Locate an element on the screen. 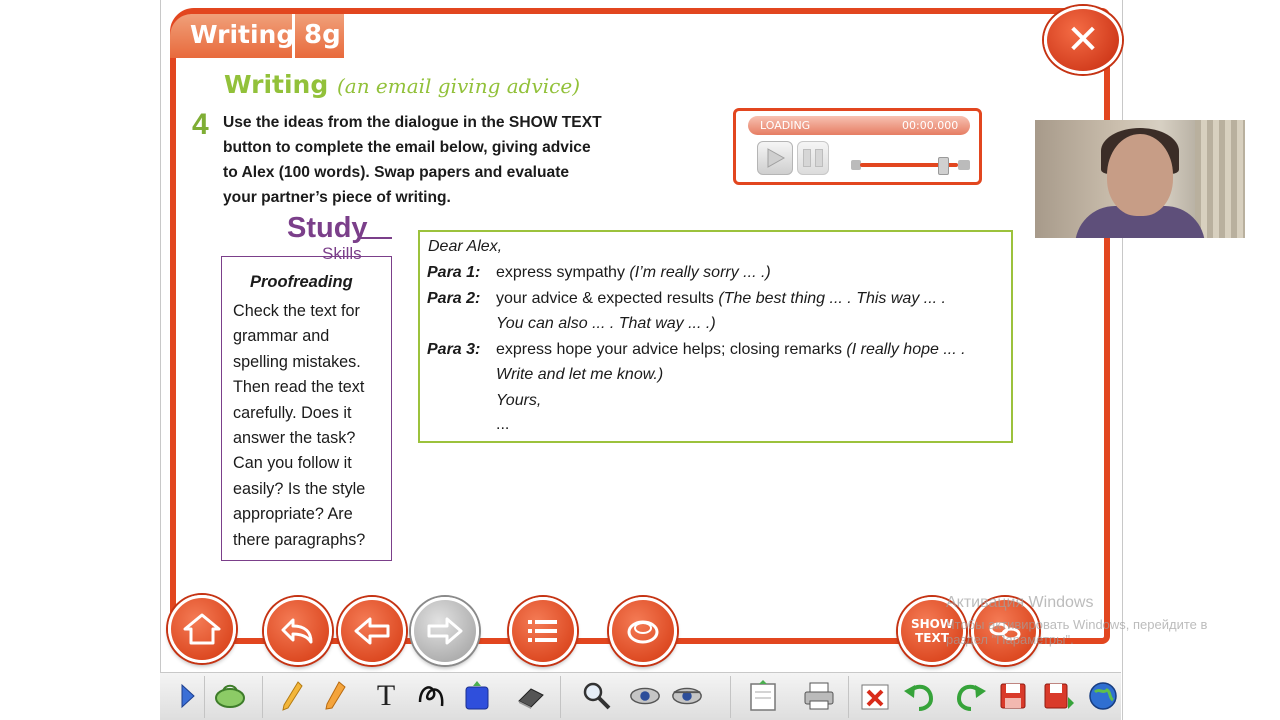  eraser-icon is located at coordinates (531, 698).